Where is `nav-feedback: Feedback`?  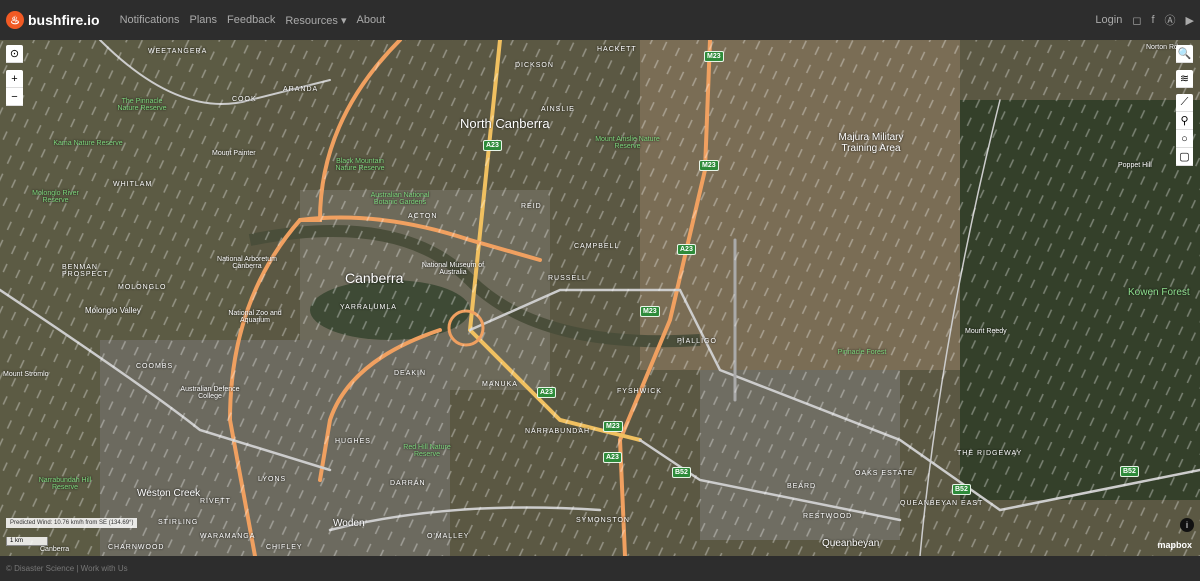
nav-feedback: Feedback is located at coordinates (251, 20).